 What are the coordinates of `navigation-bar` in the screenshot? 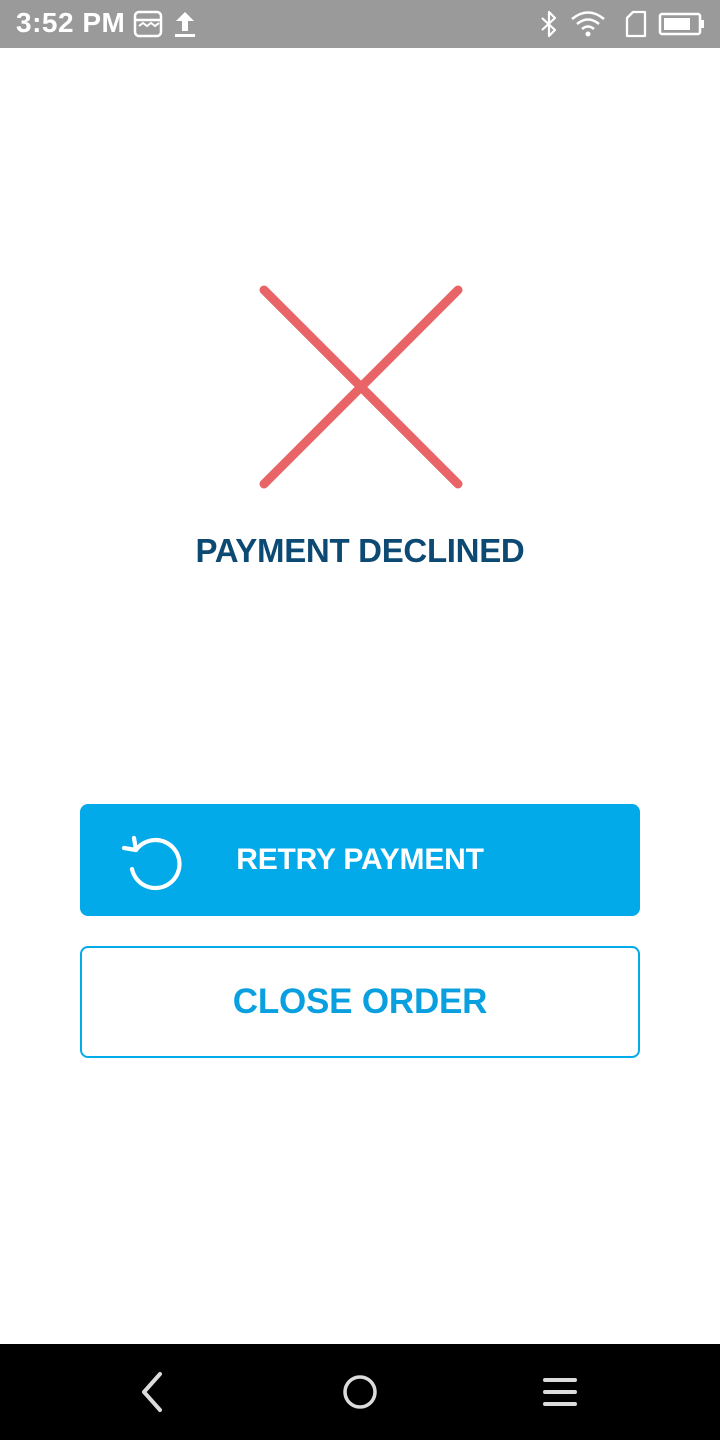 It's located at (360, 1392).